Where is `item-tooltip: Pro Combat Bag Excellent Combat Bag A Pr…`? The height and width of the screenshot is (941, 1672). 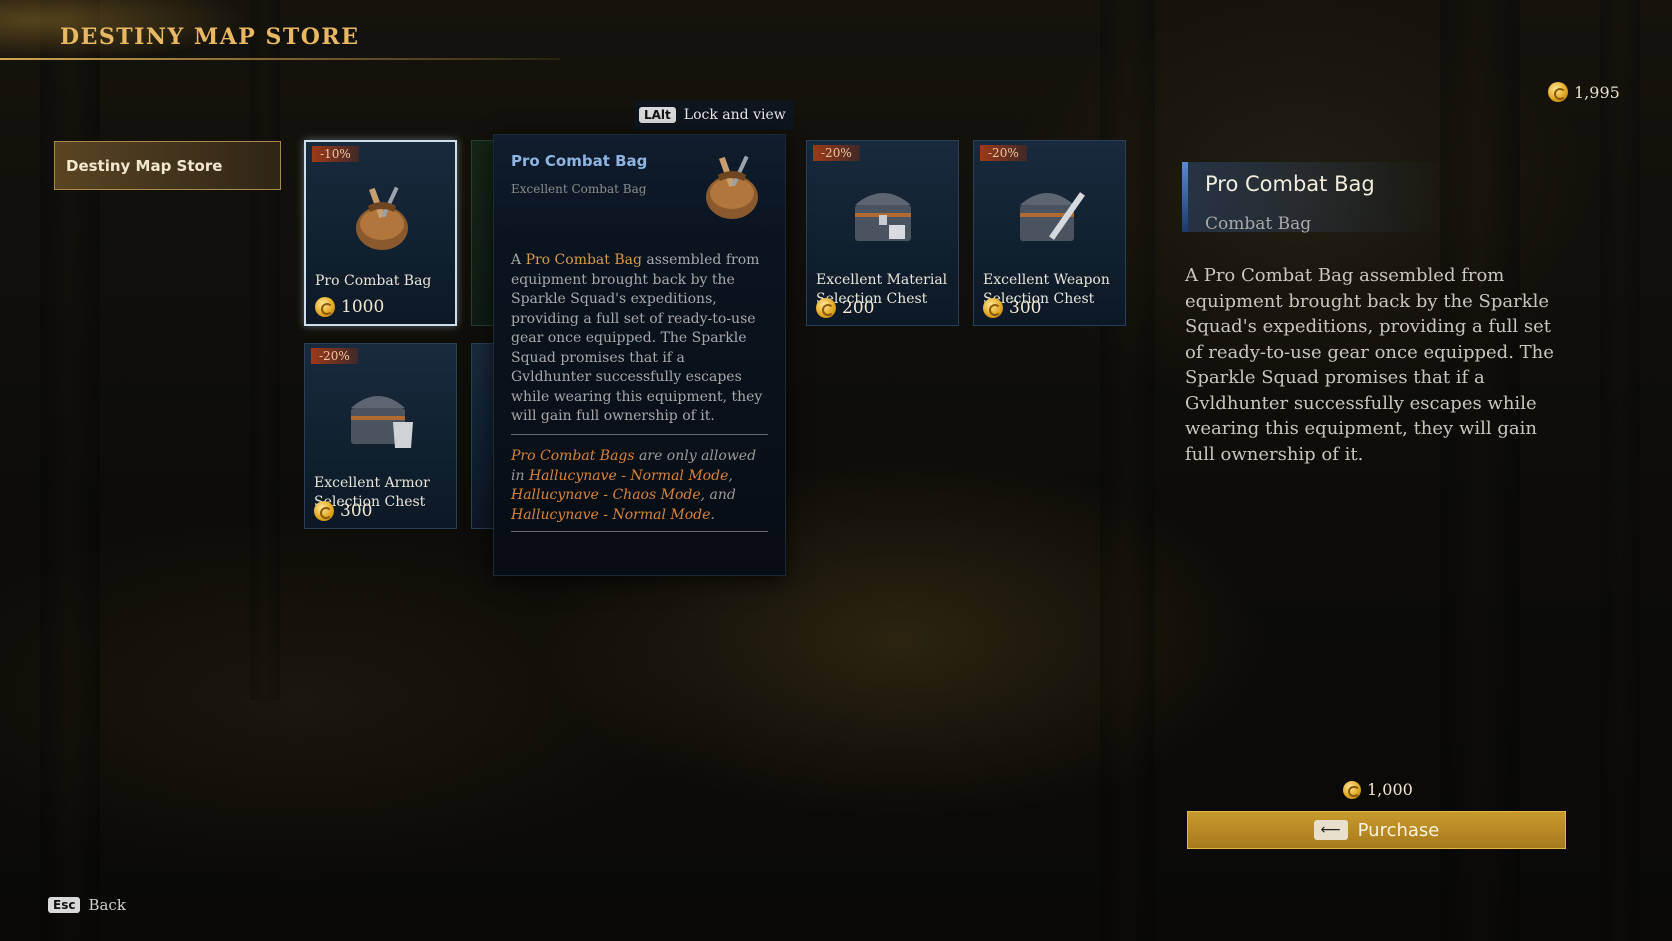 item-tooltip: Pro Combat Bag Excellent Combat Bag A Pr… is located at coordinates (639, 355).